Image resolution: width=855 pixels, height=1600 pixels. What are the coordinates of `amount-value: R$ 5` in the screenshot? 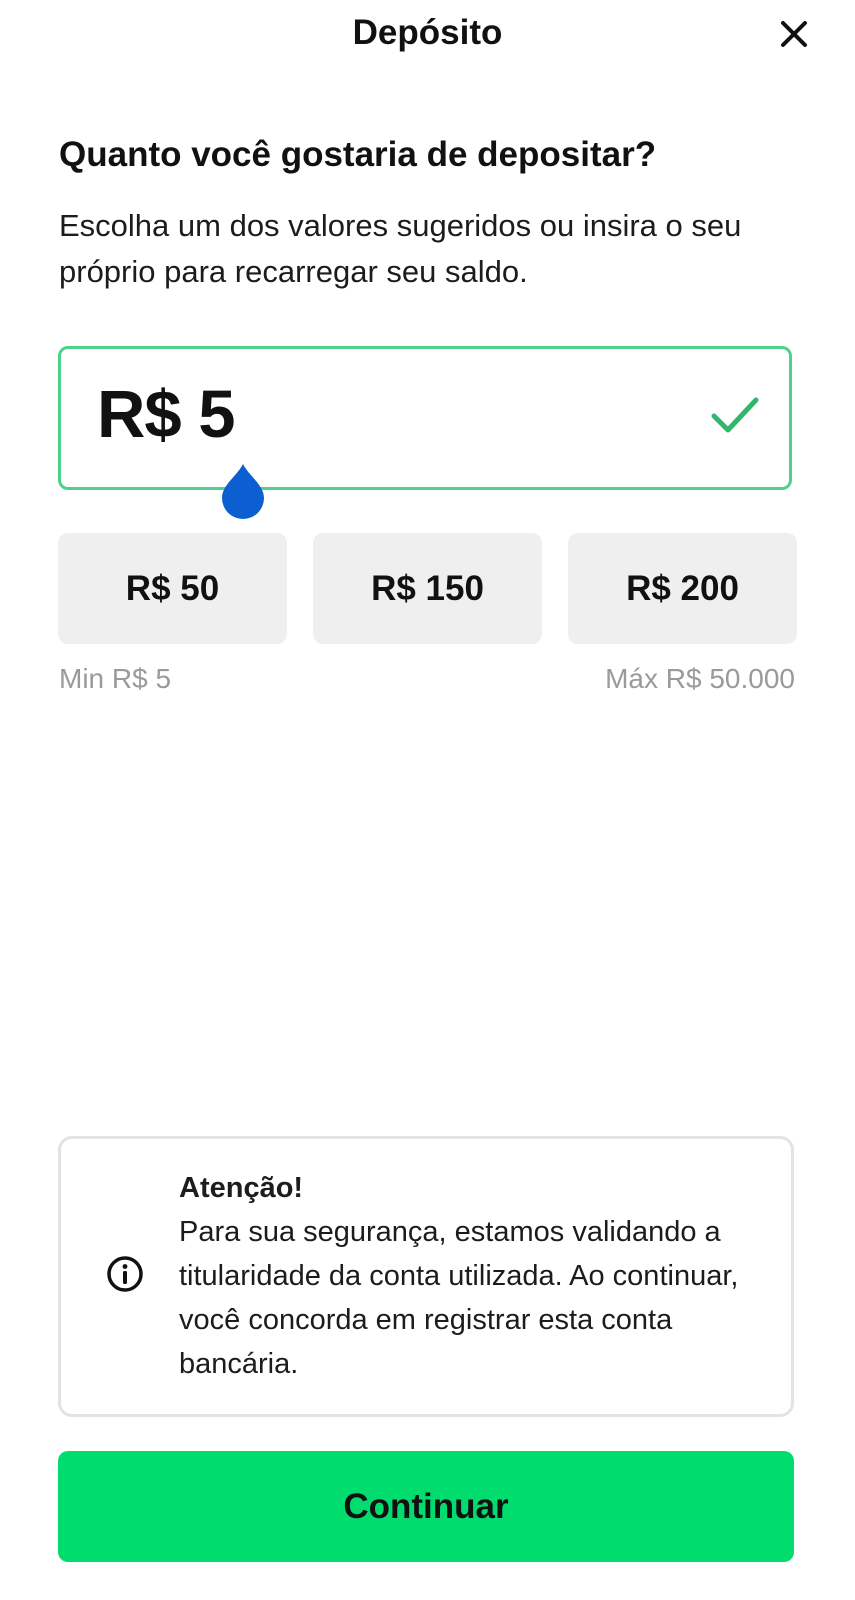 It's located at (166, 414).